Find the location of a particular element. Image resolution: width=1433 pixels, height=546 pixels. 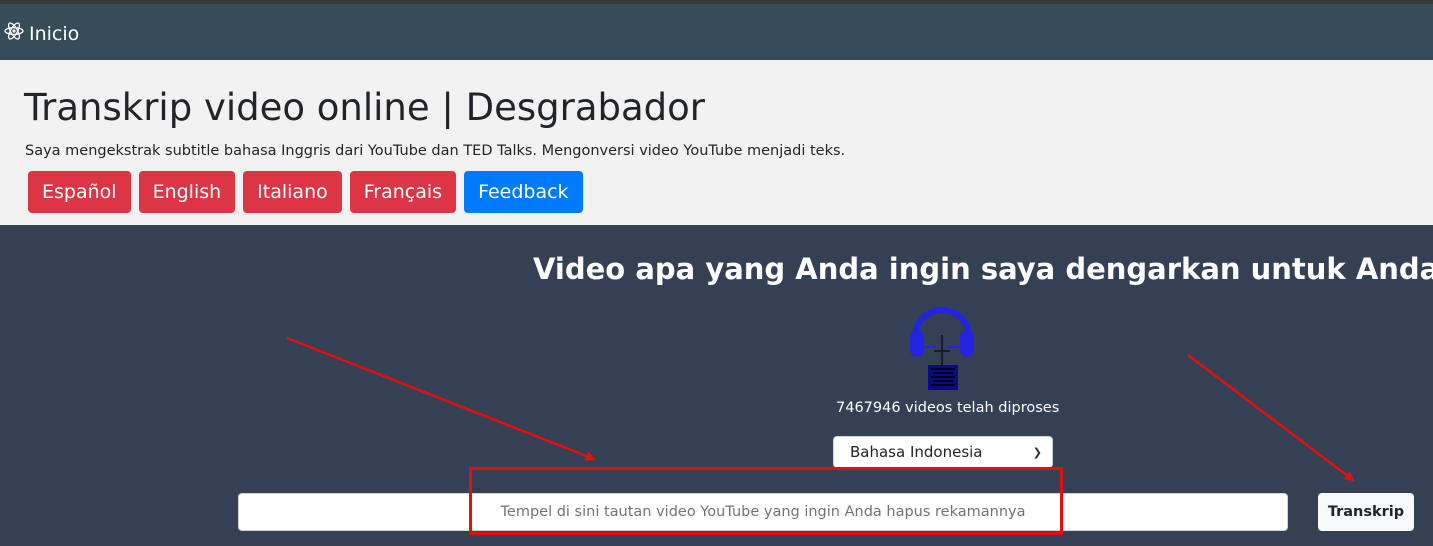

language-select-value: Bahasa Indonesia is located at coordinates (916, 452).